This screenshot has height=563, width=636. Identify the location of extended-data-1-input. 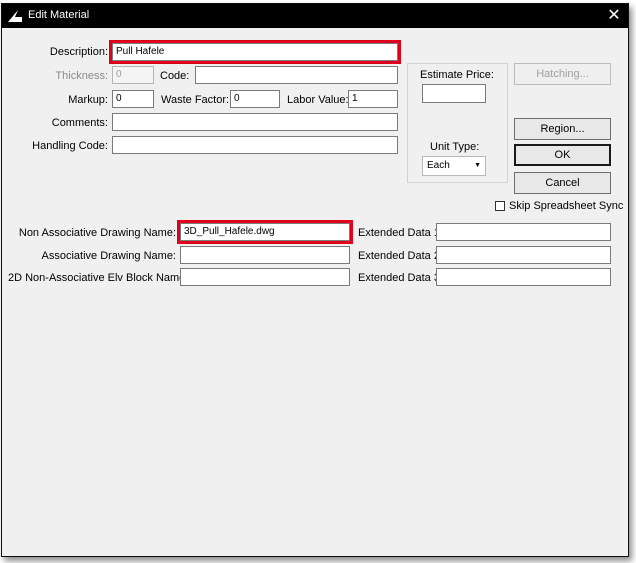
(523, 232).